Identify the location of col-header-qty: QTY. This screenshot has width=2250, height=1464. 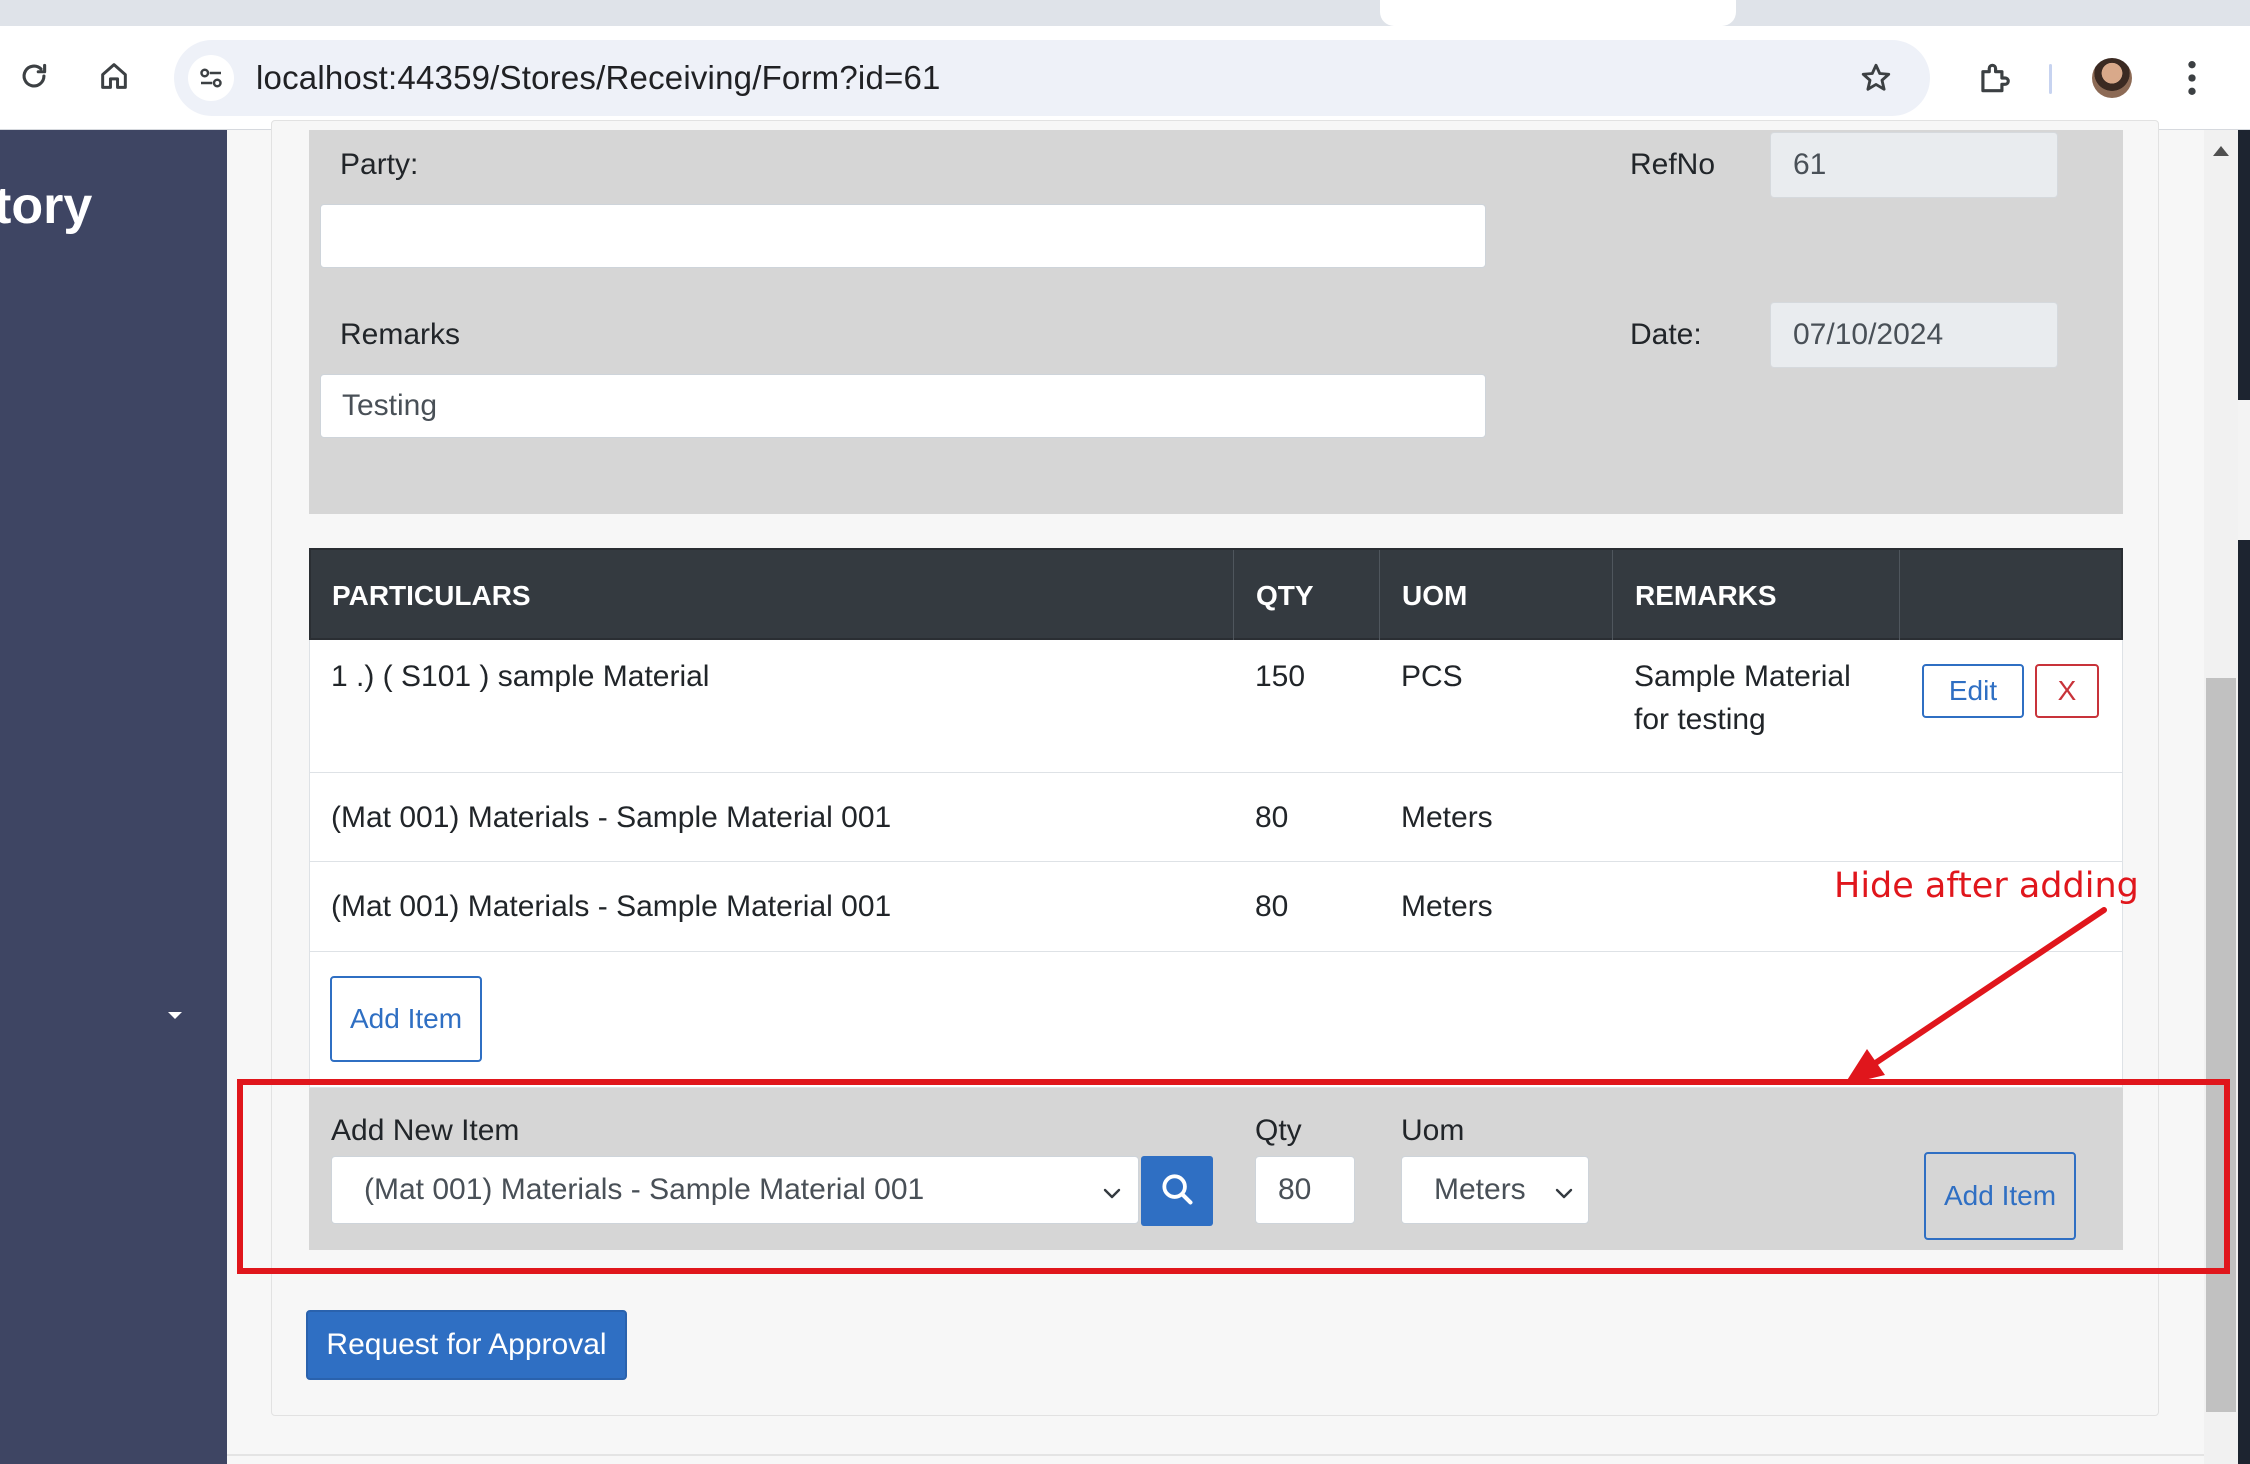
(1285, 595).